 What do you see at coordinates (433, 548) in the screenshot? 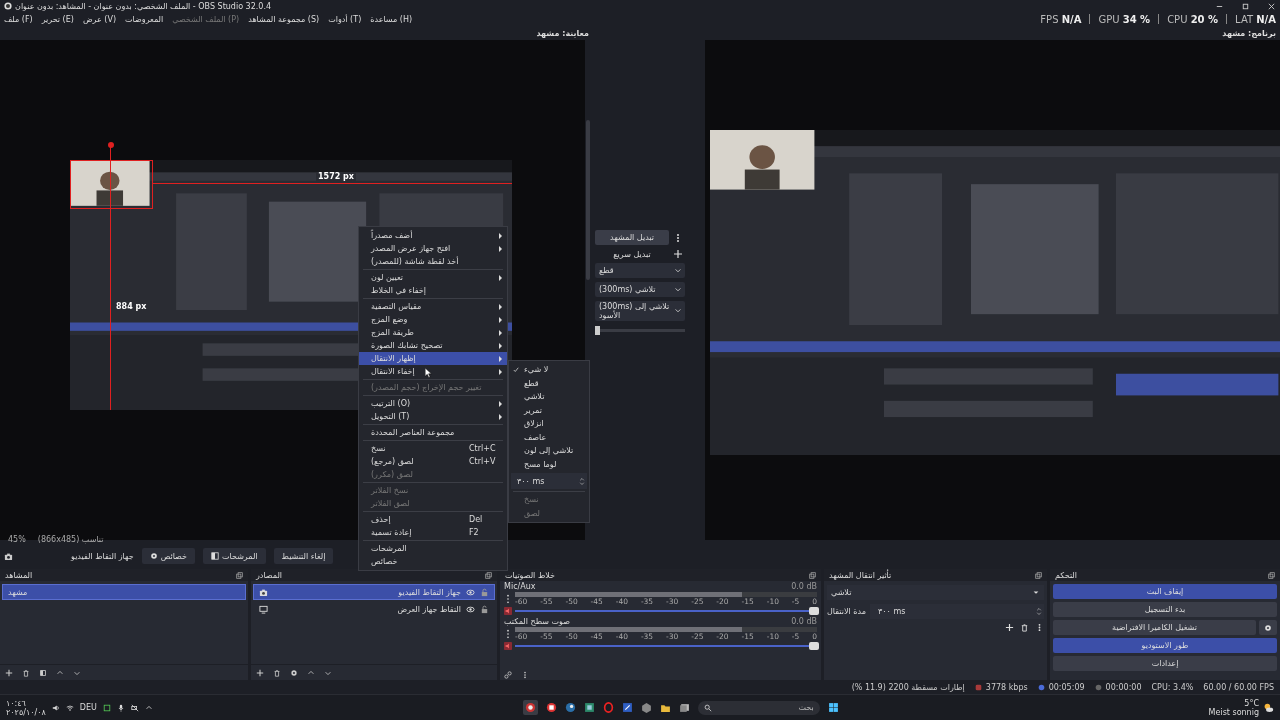
I see `menu-item: المرشحات` at bounding box center [433, 548].